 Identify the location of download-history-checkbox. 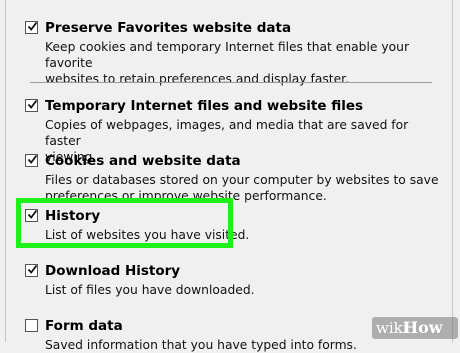
(31, 270).